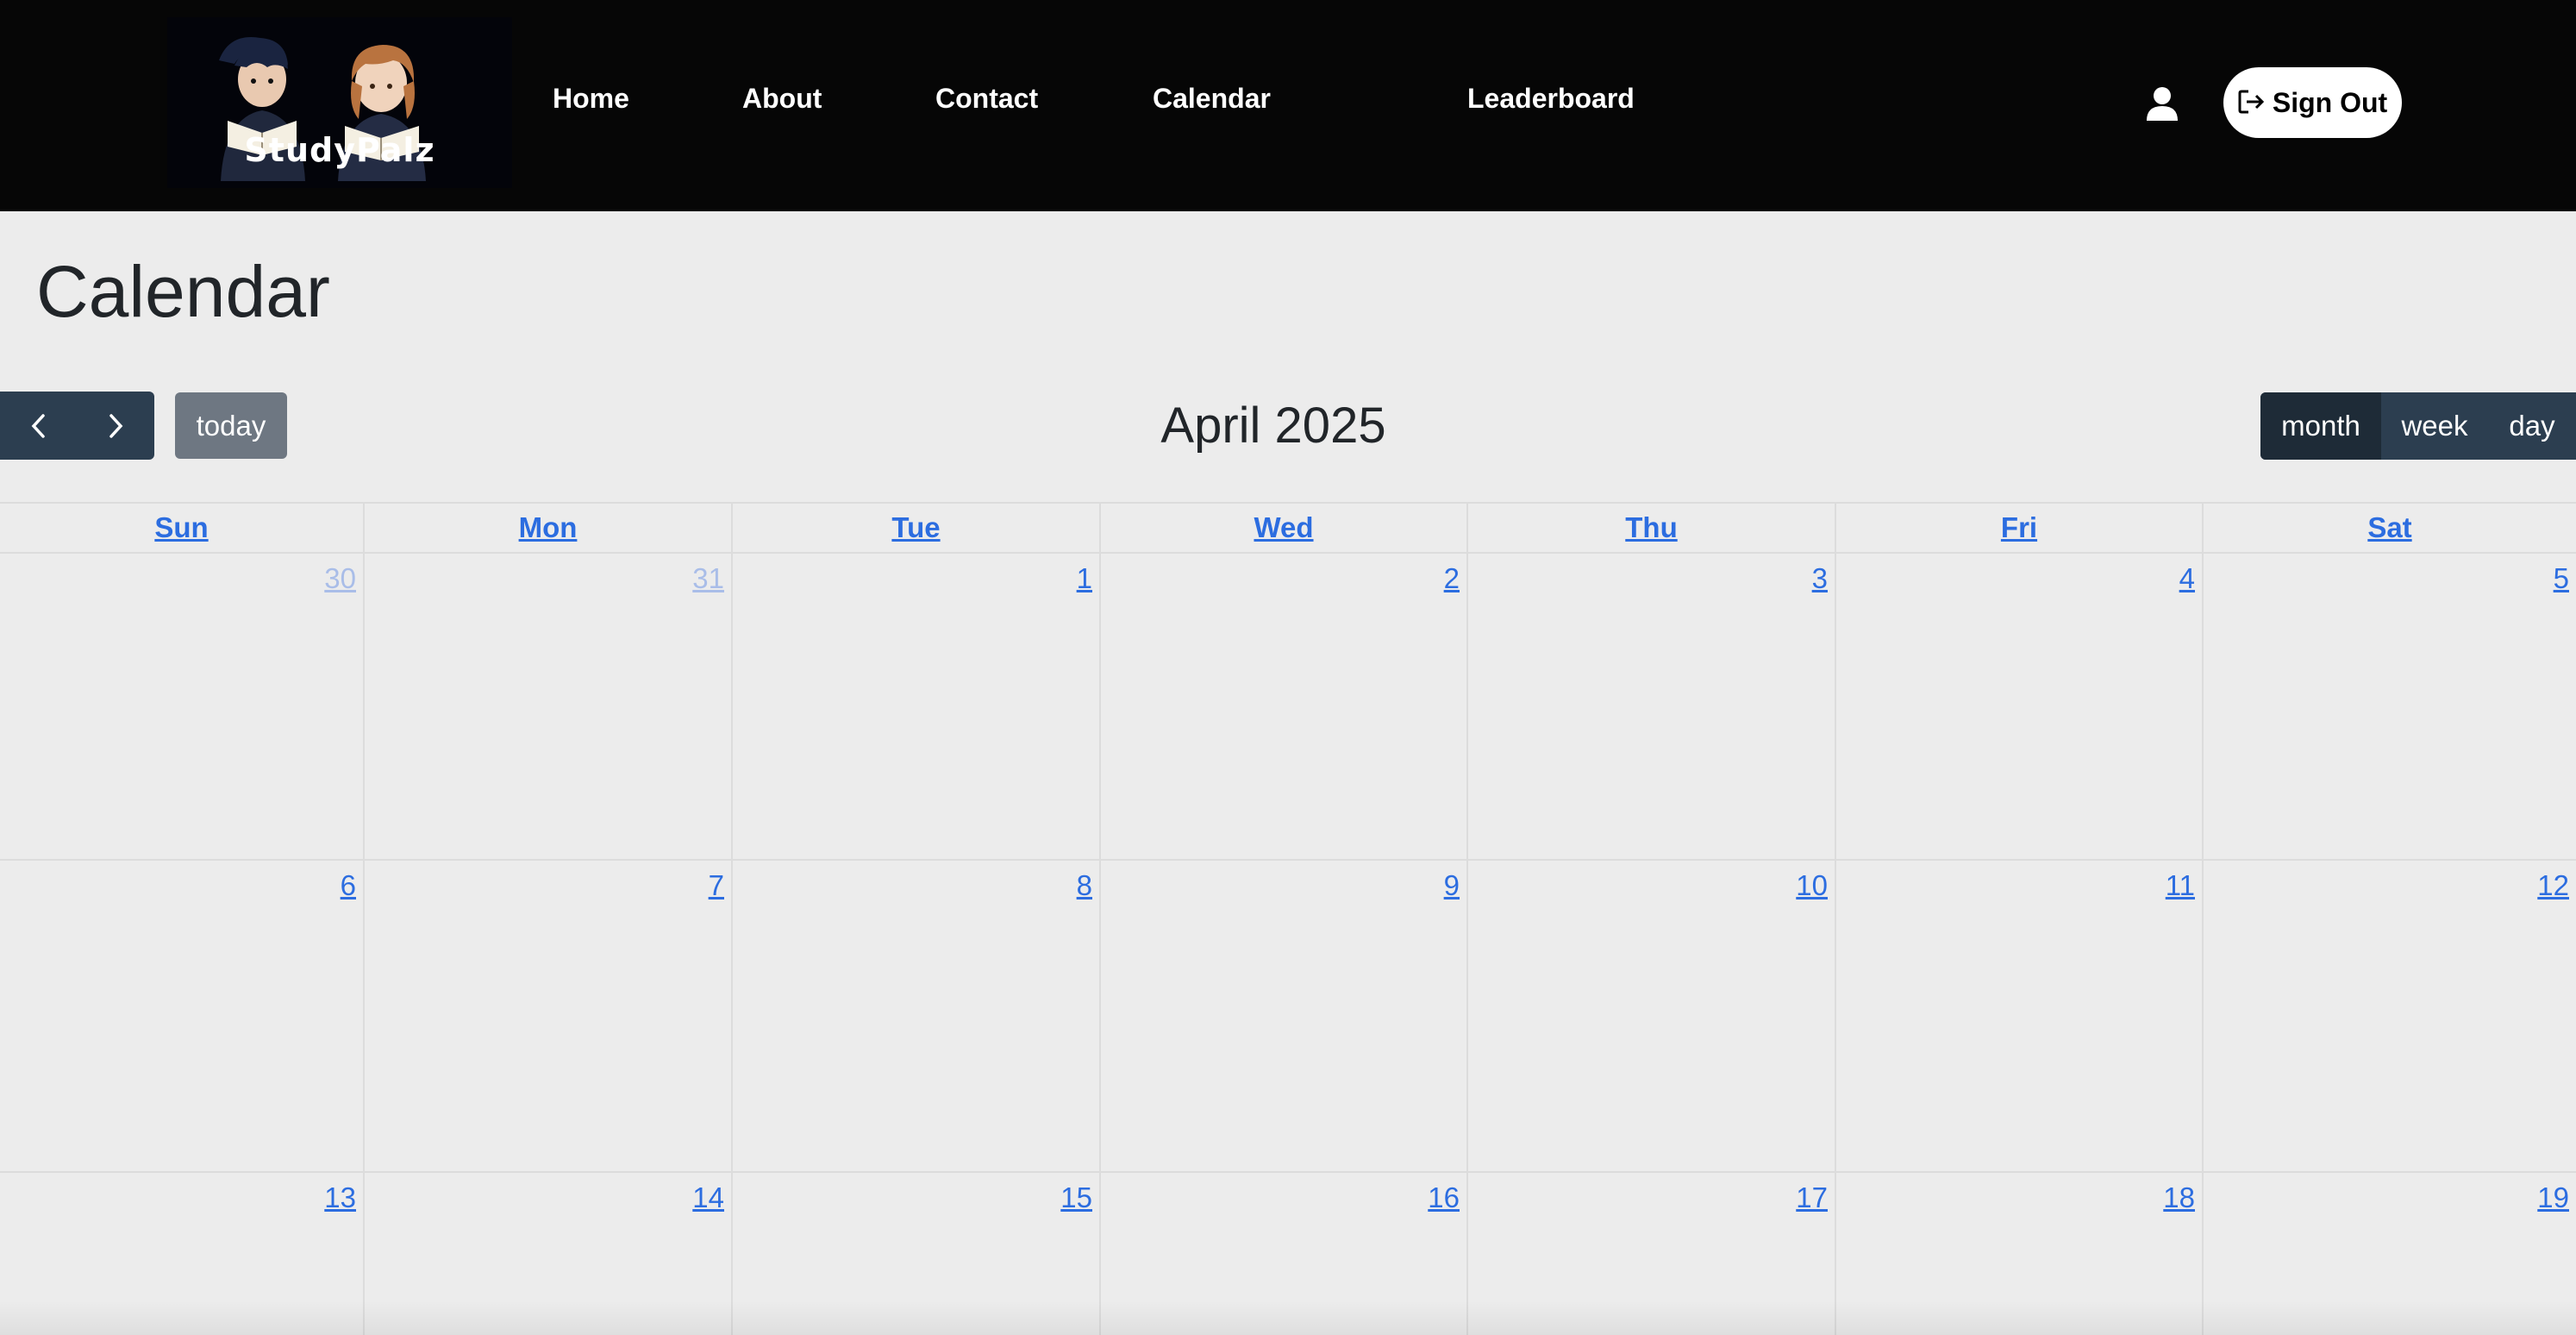 The image size is (2576, 1335). What do you see at coordinates (1284, 706) in the screenshot?
I see `day-cell: 2` at bounding box center [1284, 706].